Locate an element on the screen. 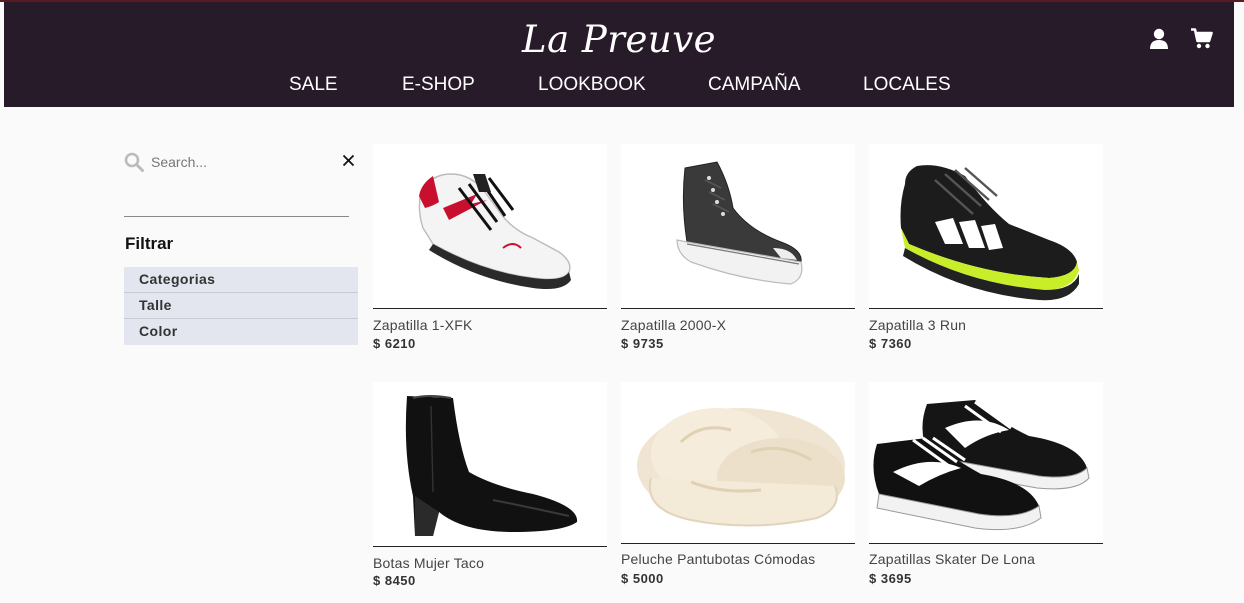  product-image-fluffy-slipper is located at coordinates (738, 462).